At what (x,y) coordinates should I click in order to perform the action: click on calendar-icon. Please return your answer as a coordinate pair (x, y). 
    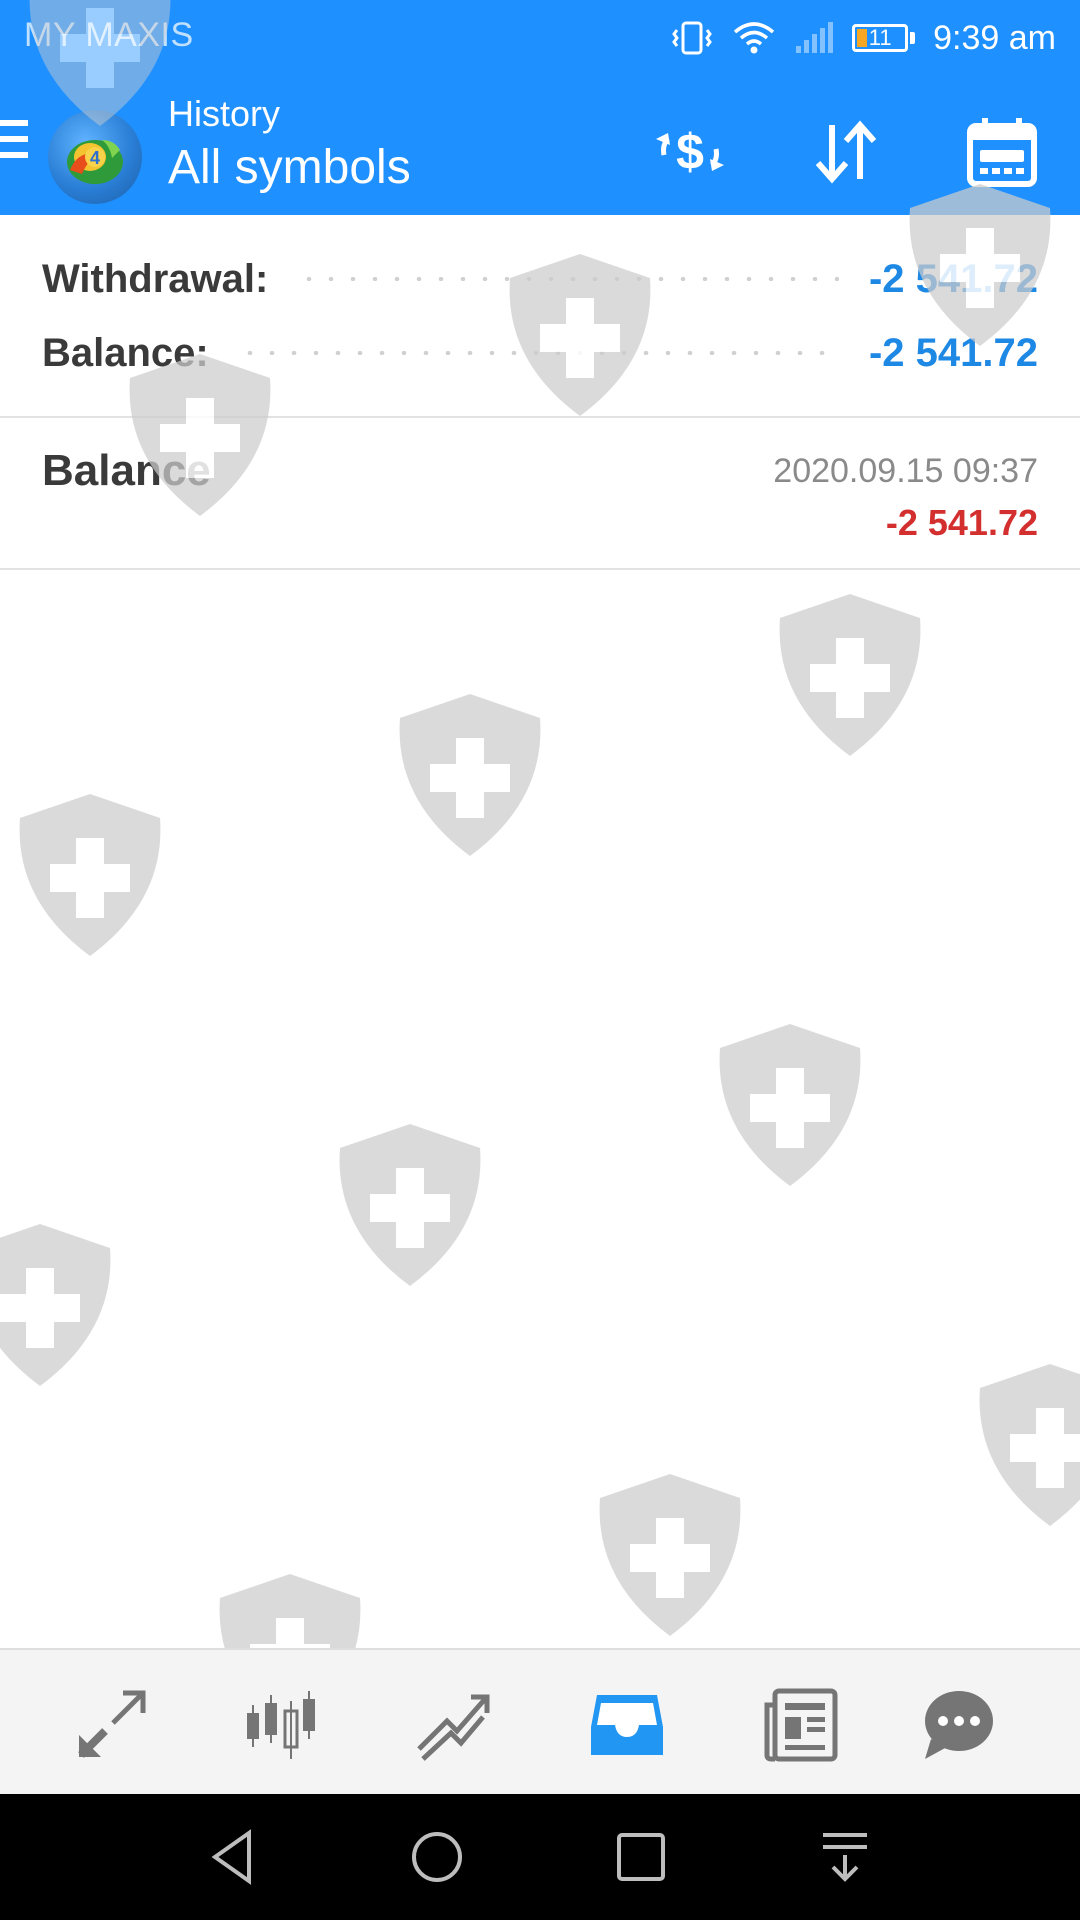
    Looking at the image, I should click on (1002, 152).